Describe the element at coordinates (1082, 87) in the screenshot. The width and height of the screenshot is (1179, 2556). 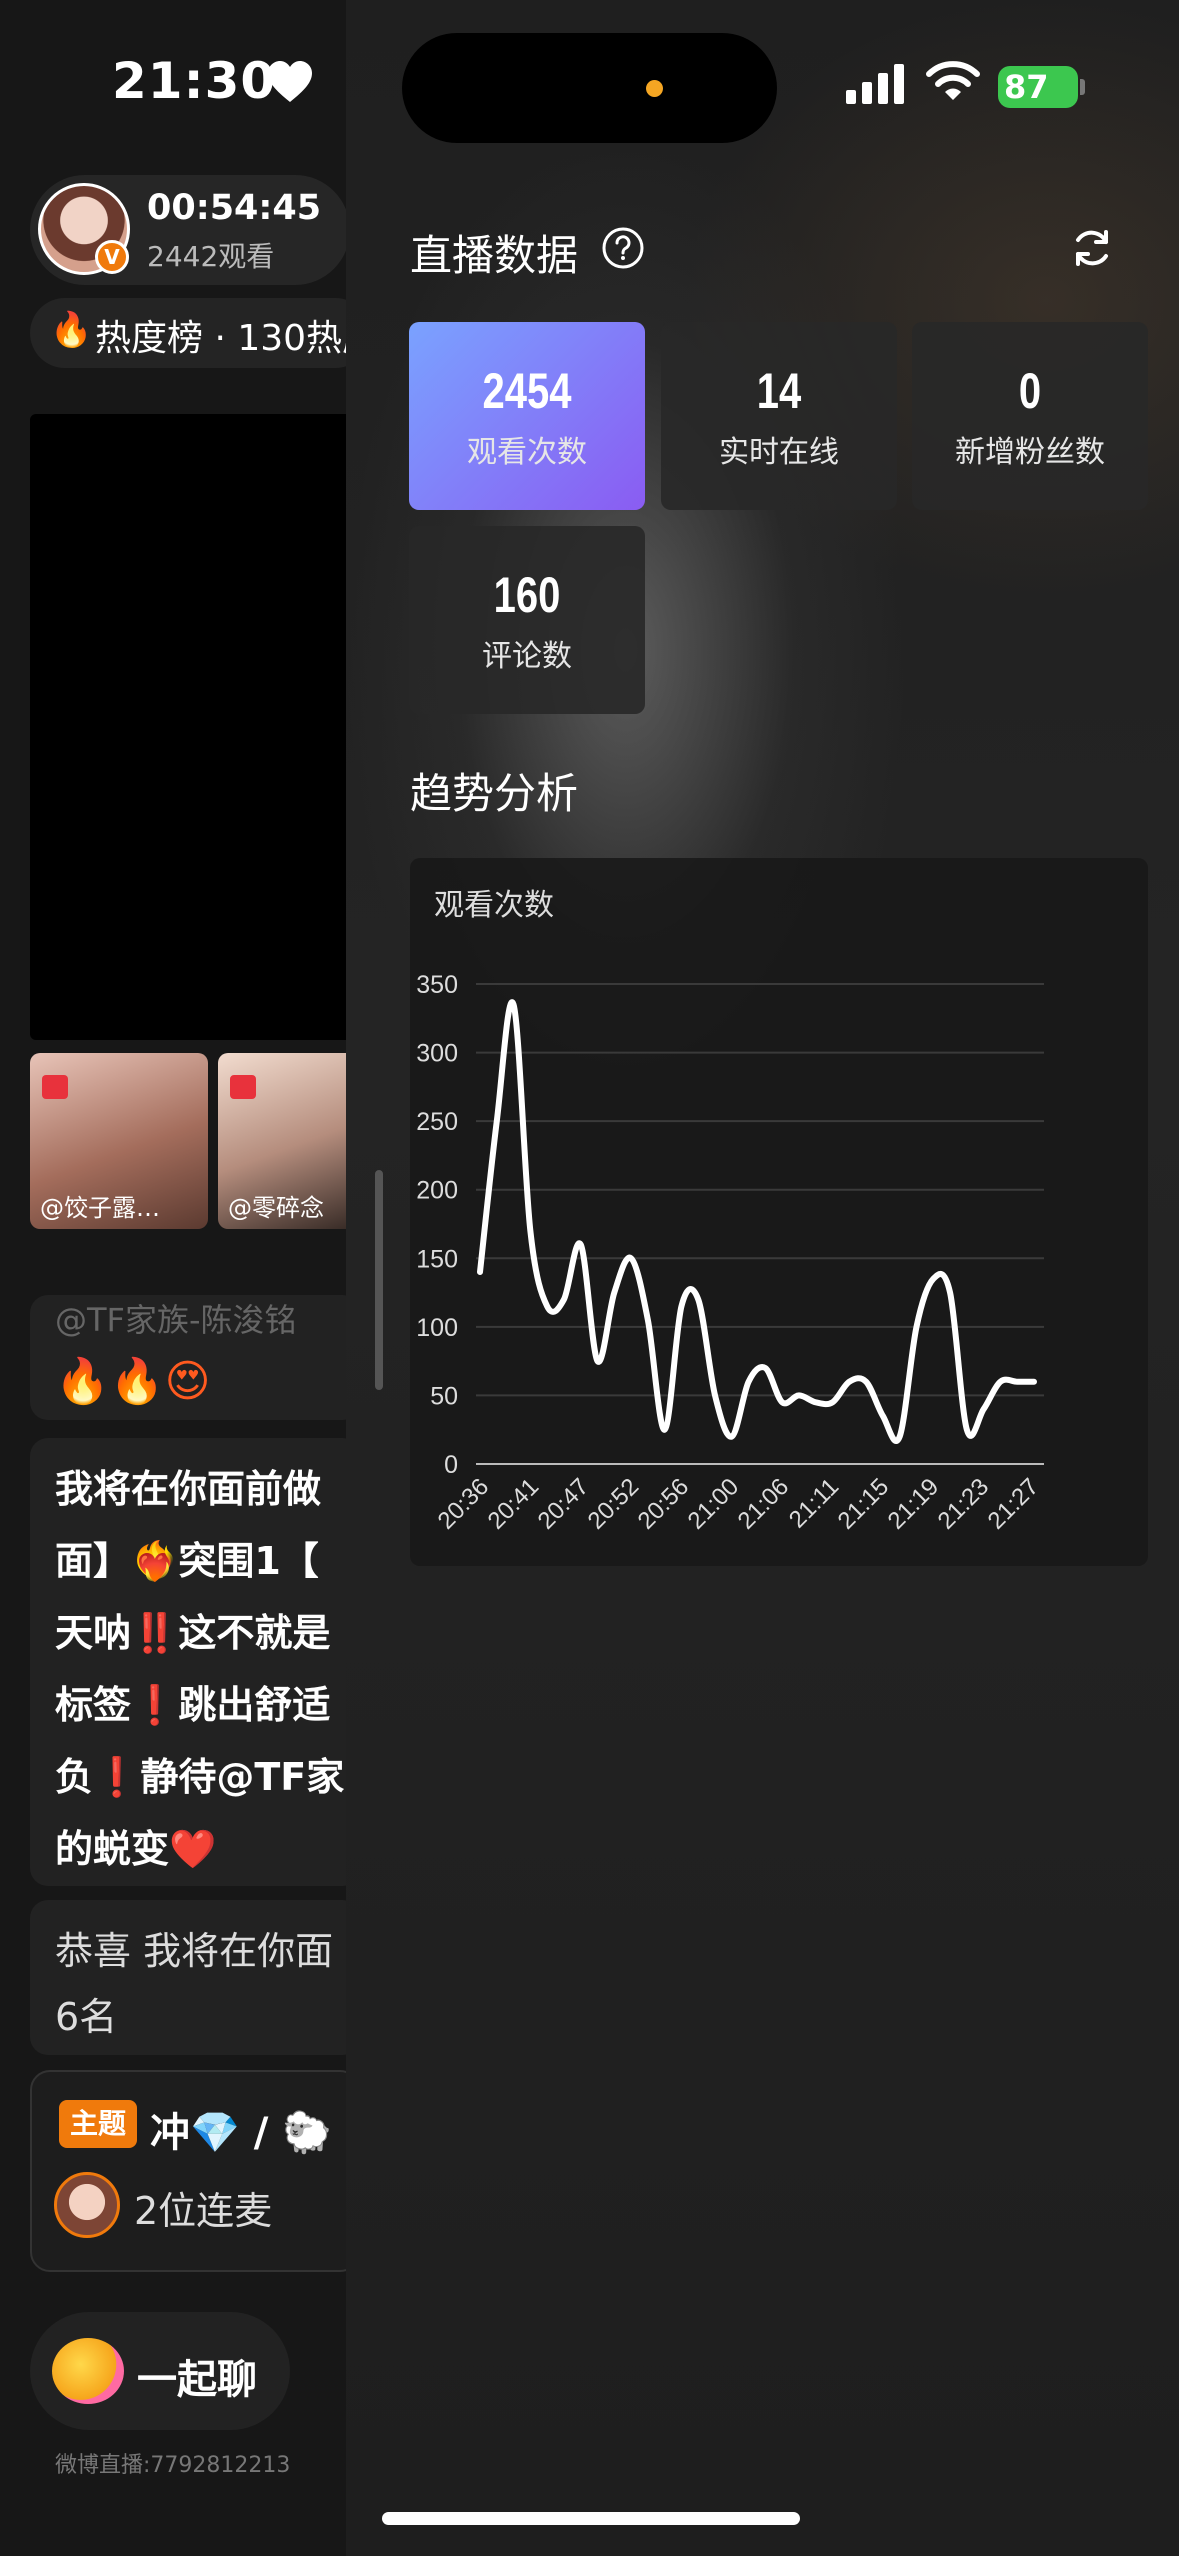
I see `battery-tip` at that location.